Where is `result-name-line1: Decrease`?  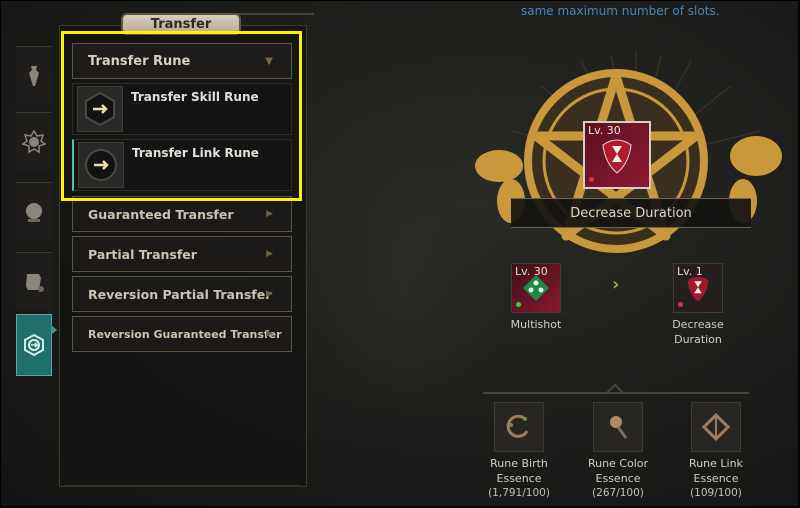
result-name-line1: Decrease is located at coordinates (698, 324).